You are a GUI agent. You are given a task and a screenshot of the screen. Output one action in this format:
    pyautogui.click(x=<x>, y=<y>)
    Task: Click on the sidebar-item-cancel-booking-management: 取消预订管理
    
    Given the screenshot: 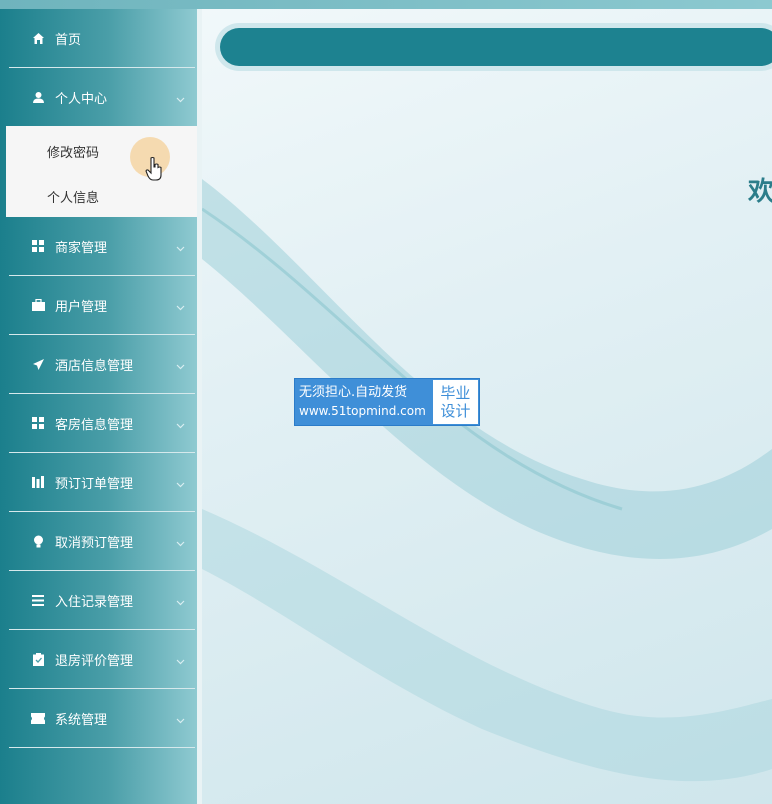 What is the action you would take?
    pyautogui.click(x=102, y=541)
    